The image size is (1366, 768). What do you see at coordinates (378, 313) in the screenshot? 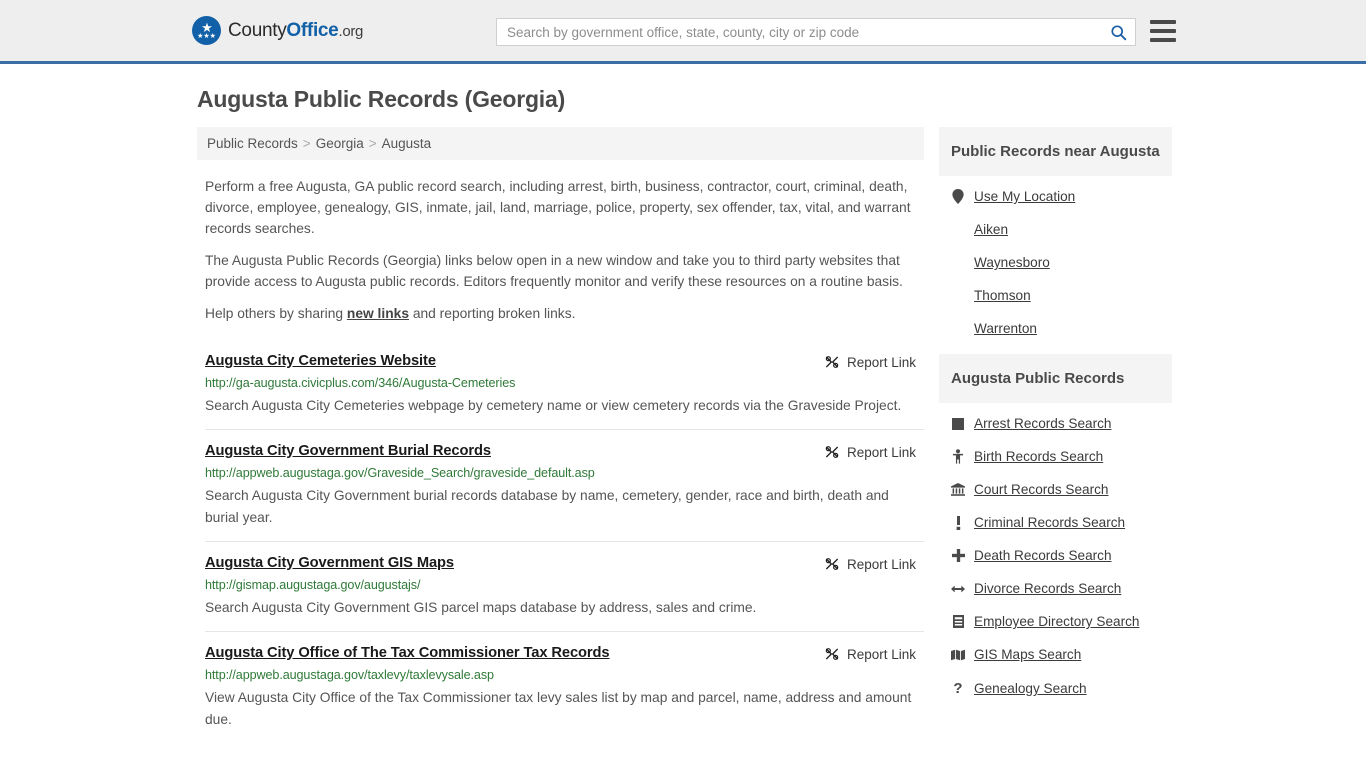
I see `new-links-link: new links` at bounding box center [378, 313].